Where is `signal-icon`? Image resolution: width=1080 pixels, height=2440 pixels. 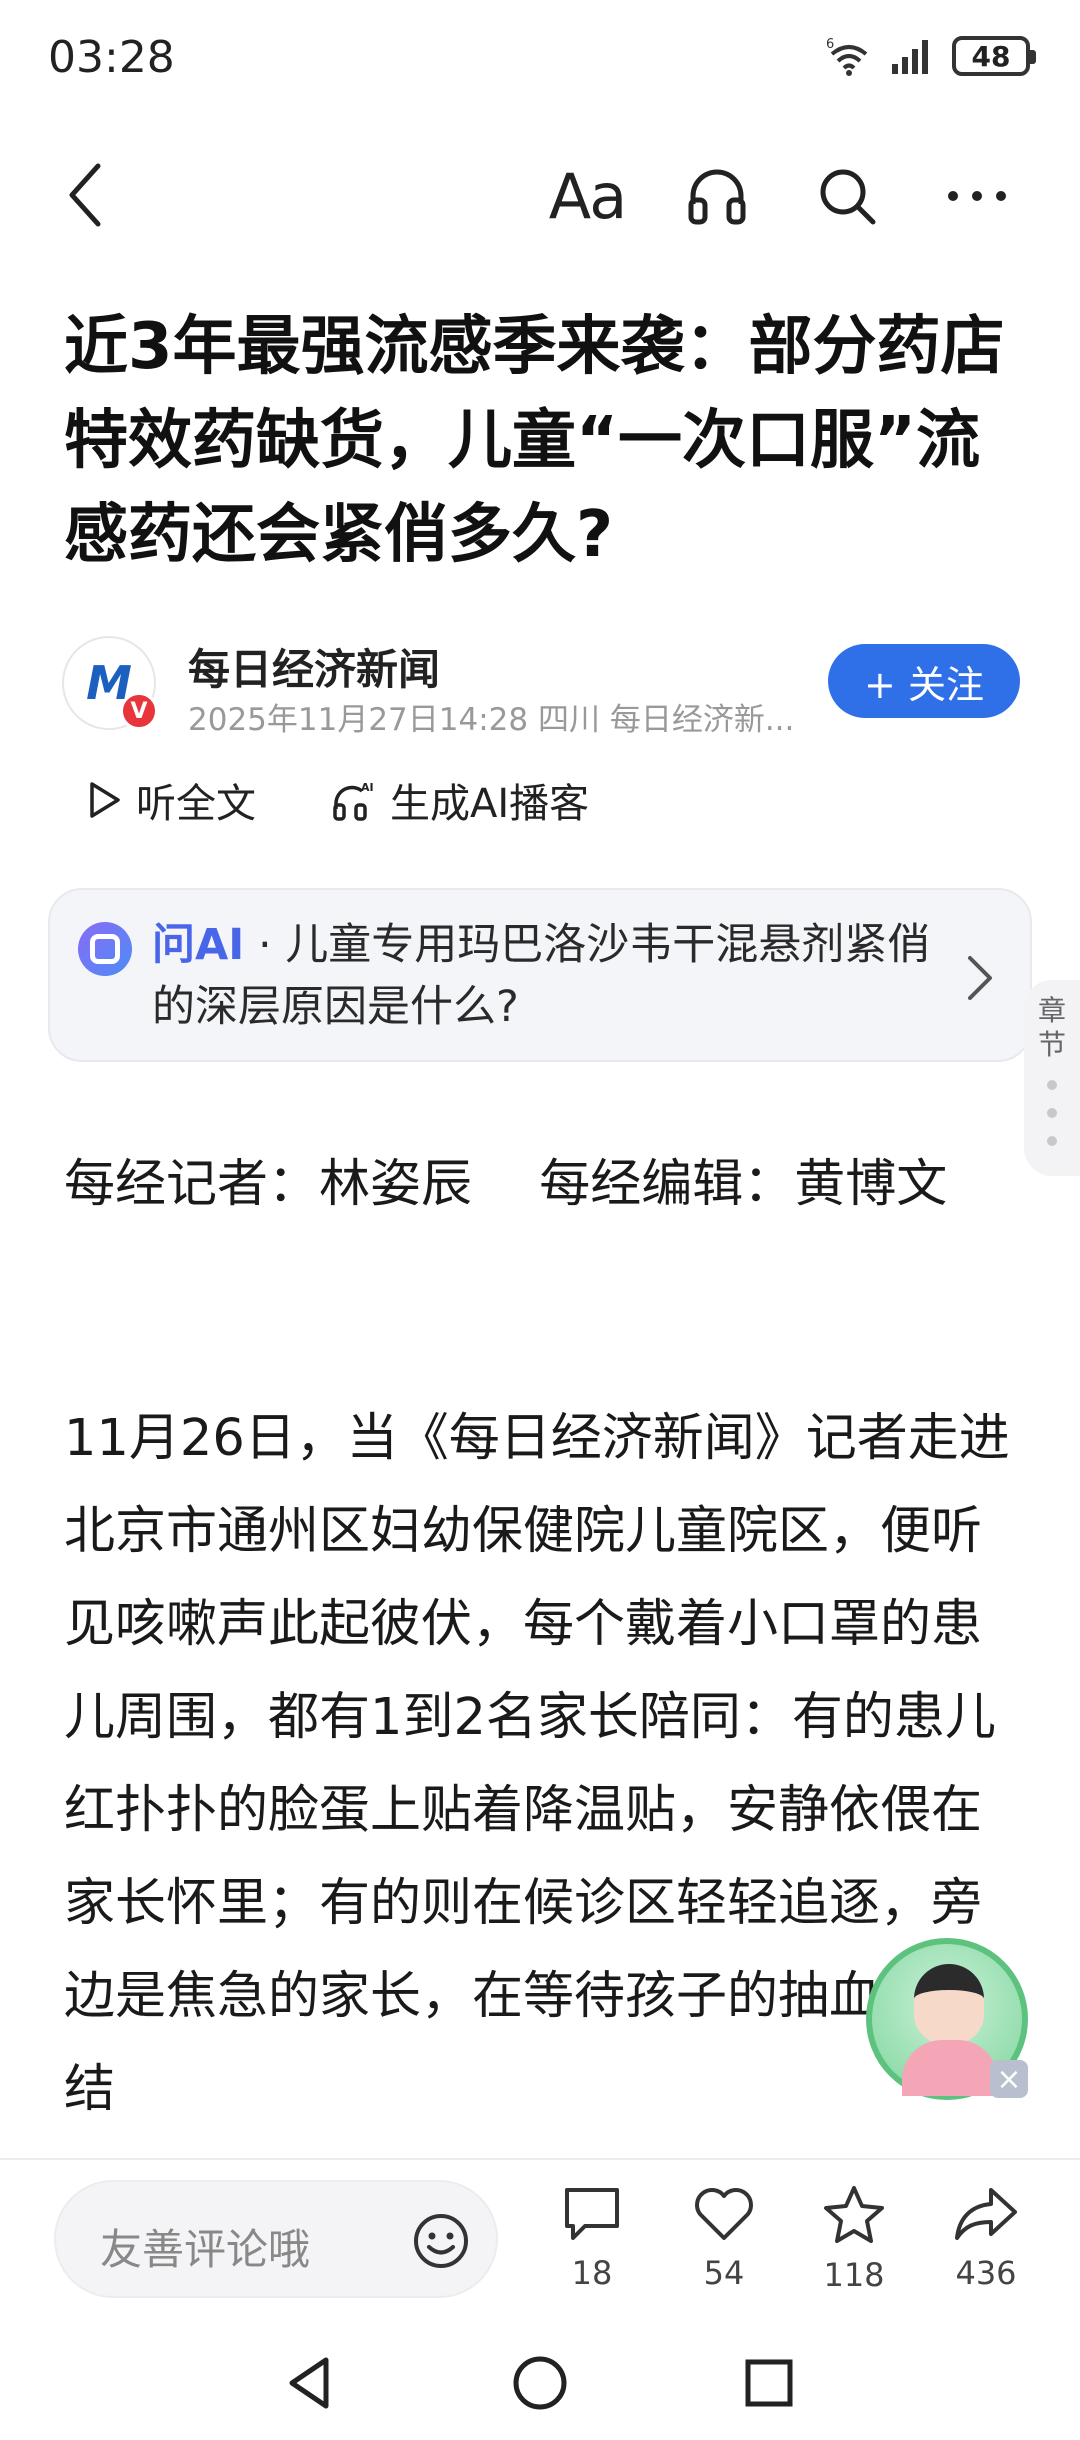
signal-icon is located at coordinates (910, 57).